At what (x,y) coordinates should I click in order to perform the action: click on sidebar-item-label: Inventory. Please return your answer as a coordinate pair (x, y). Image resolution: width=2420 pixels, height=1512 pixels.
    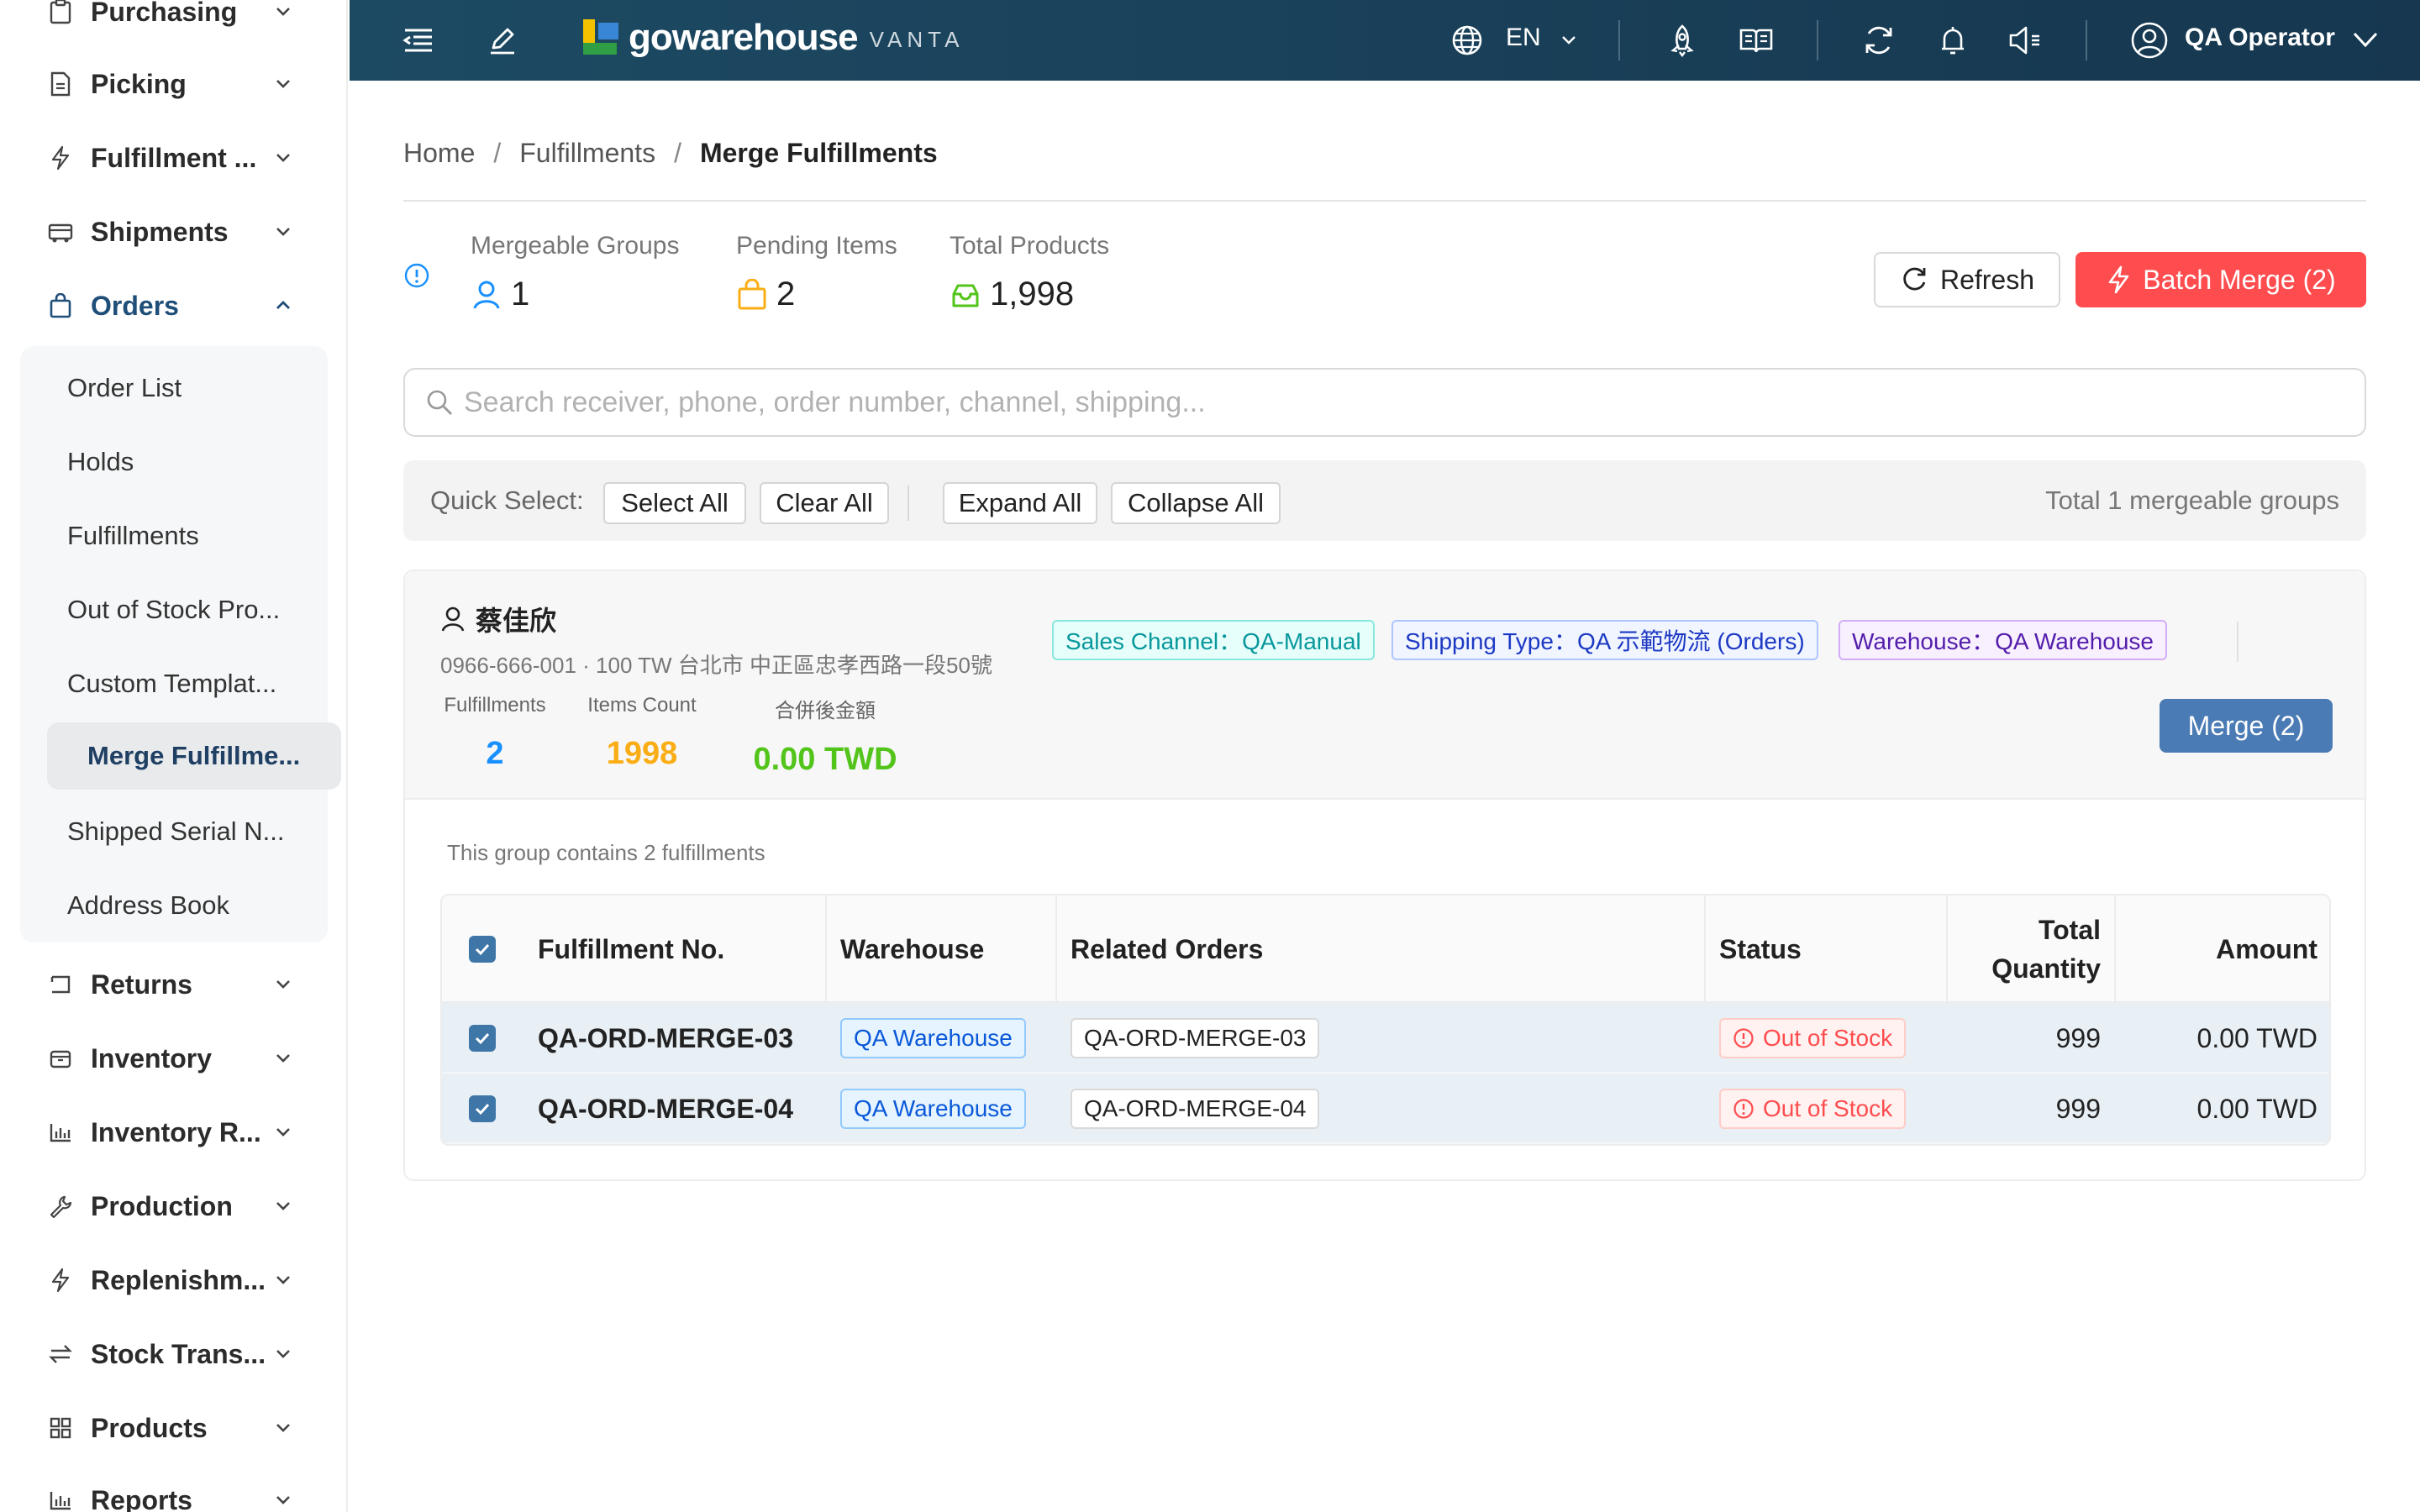
    Looking at the image, I should click on (152, 1058).